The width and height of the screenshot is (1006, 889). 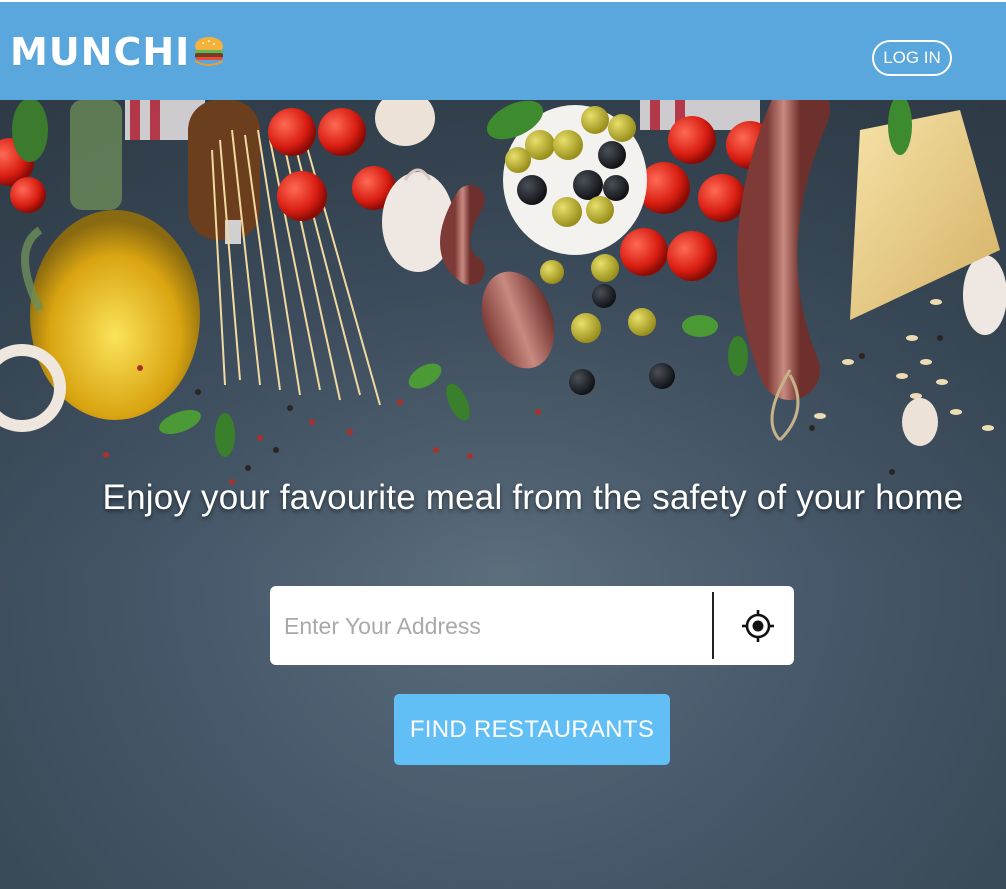 I want to click on search-divider, so click(x=713, y=625).